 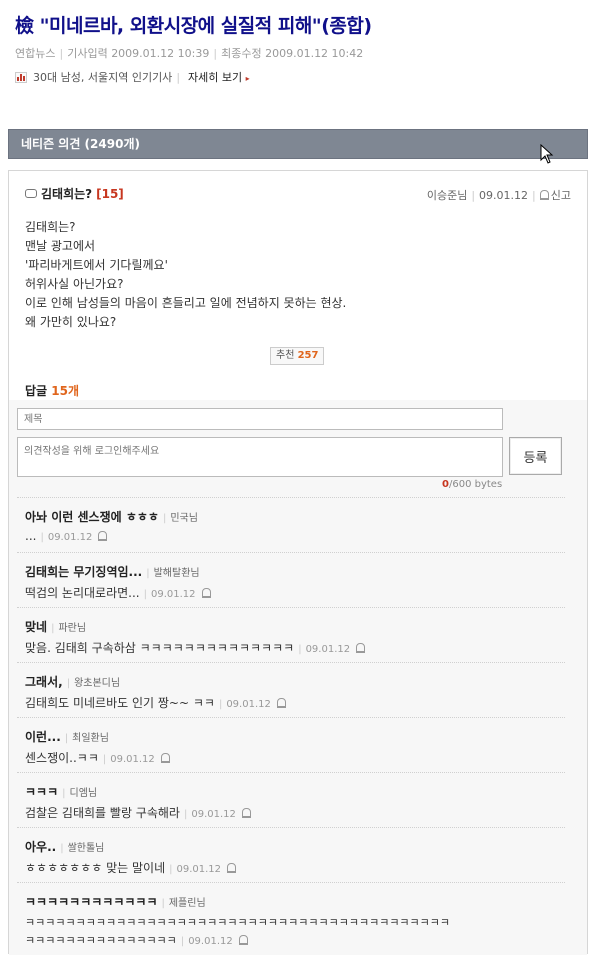 What do you see at coordinates (62, 758) in the screenshot?
I see `reply-text: 센스쟁이..ㅋㅋ` at bounding box center [62, 758].